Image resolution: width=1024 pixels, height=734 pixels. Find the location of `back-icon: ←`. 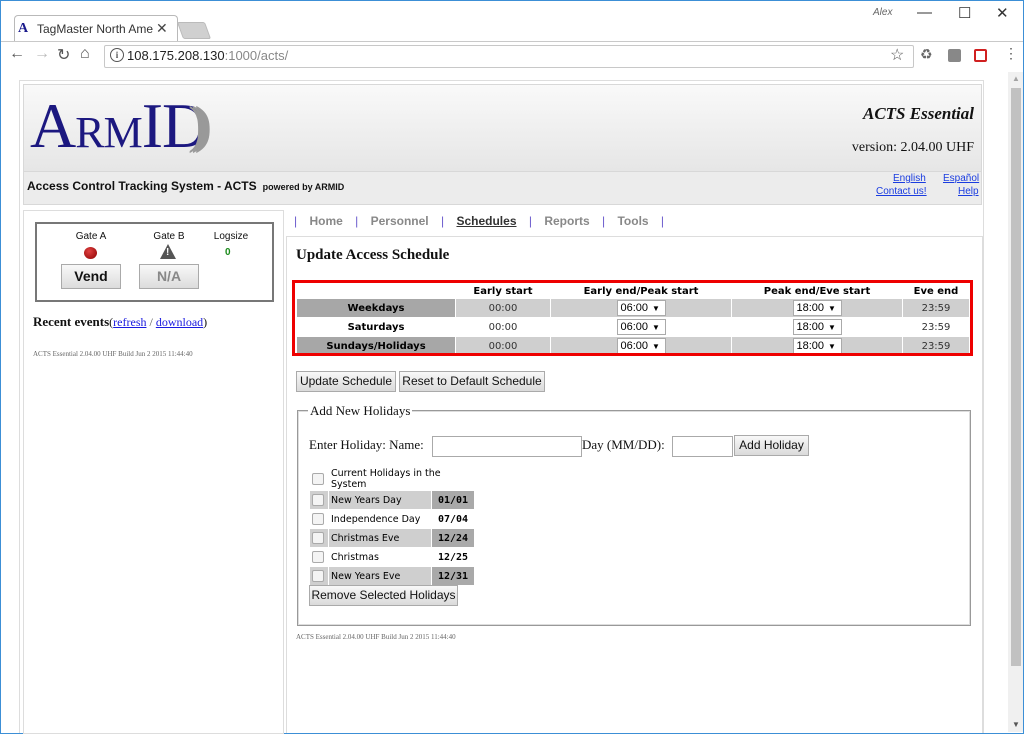

back-icon: ← is located at coordinates (17, 54).